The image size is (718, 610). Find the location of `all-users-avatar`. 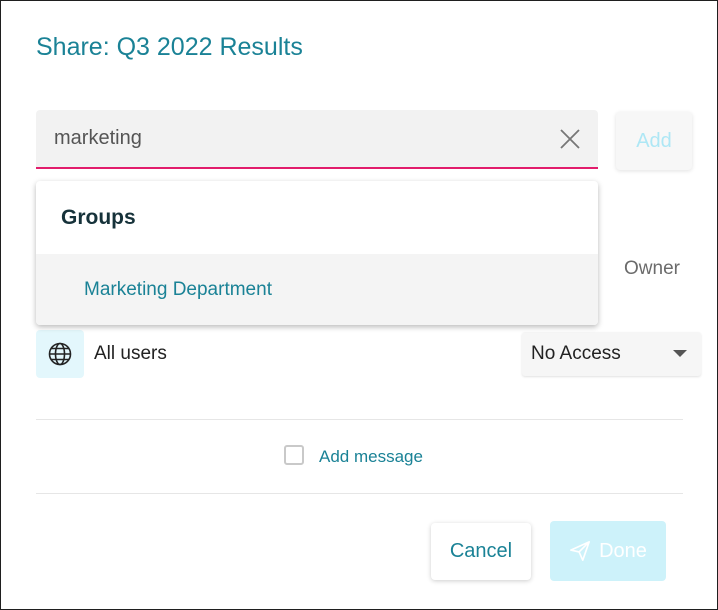

all-users-avatar is located at coordinates (60, 354).